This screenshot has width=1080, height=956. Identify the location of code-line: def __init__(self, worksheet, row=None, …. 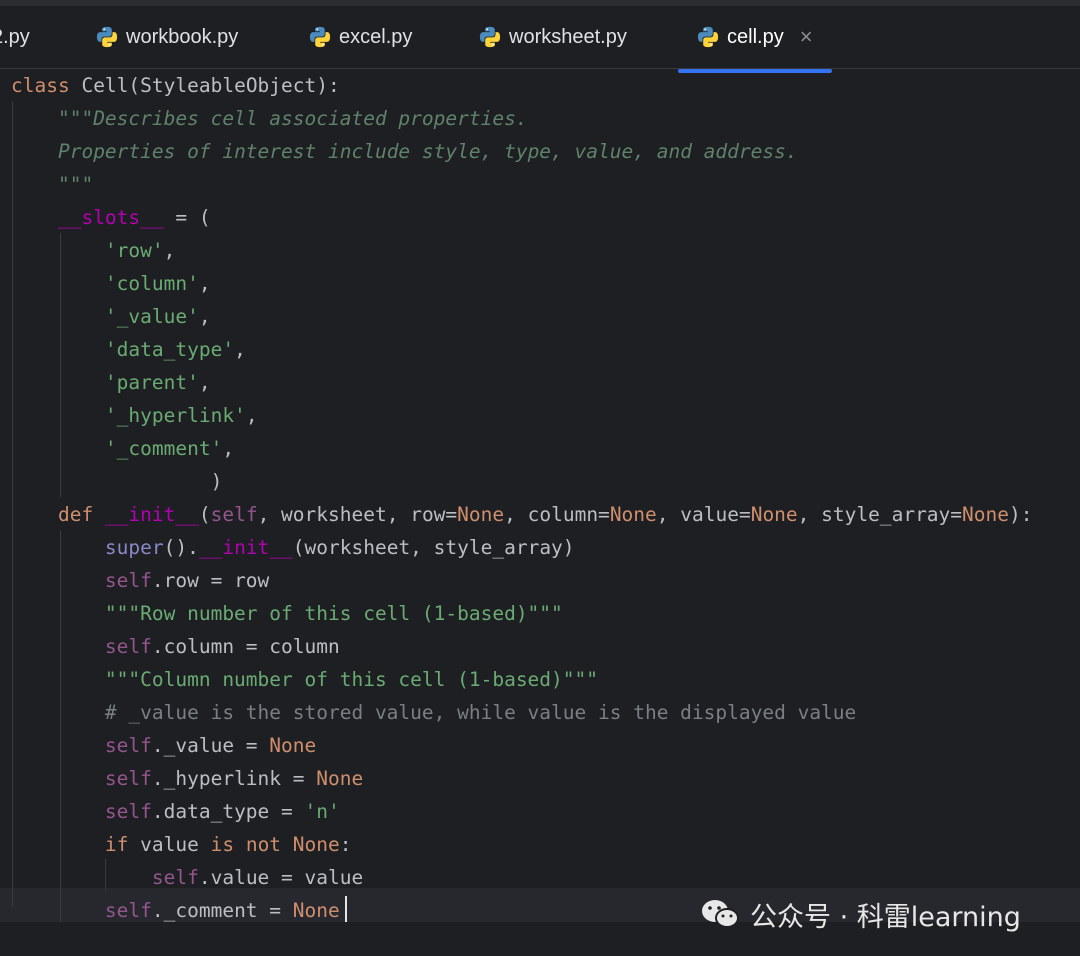
(545, 514).